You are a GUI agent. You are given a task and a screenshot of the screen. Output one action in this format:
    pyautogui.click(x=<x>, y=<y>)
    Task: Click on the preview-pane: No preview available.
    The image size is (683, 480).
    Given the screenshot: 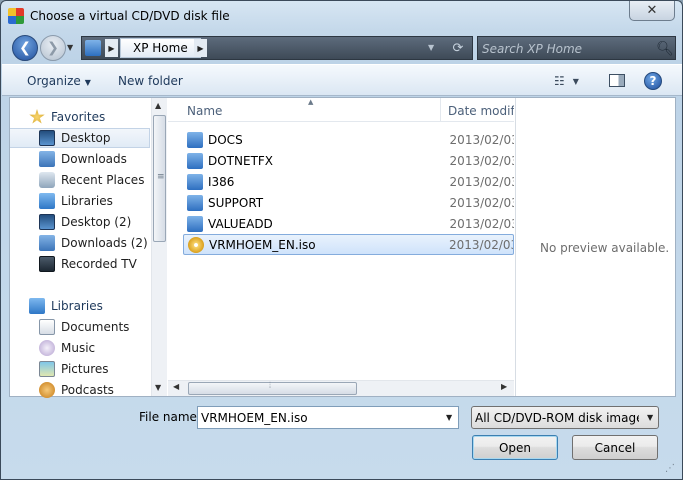 What is the action you would take?
    pyautogui.click(x=595, y=247)
    